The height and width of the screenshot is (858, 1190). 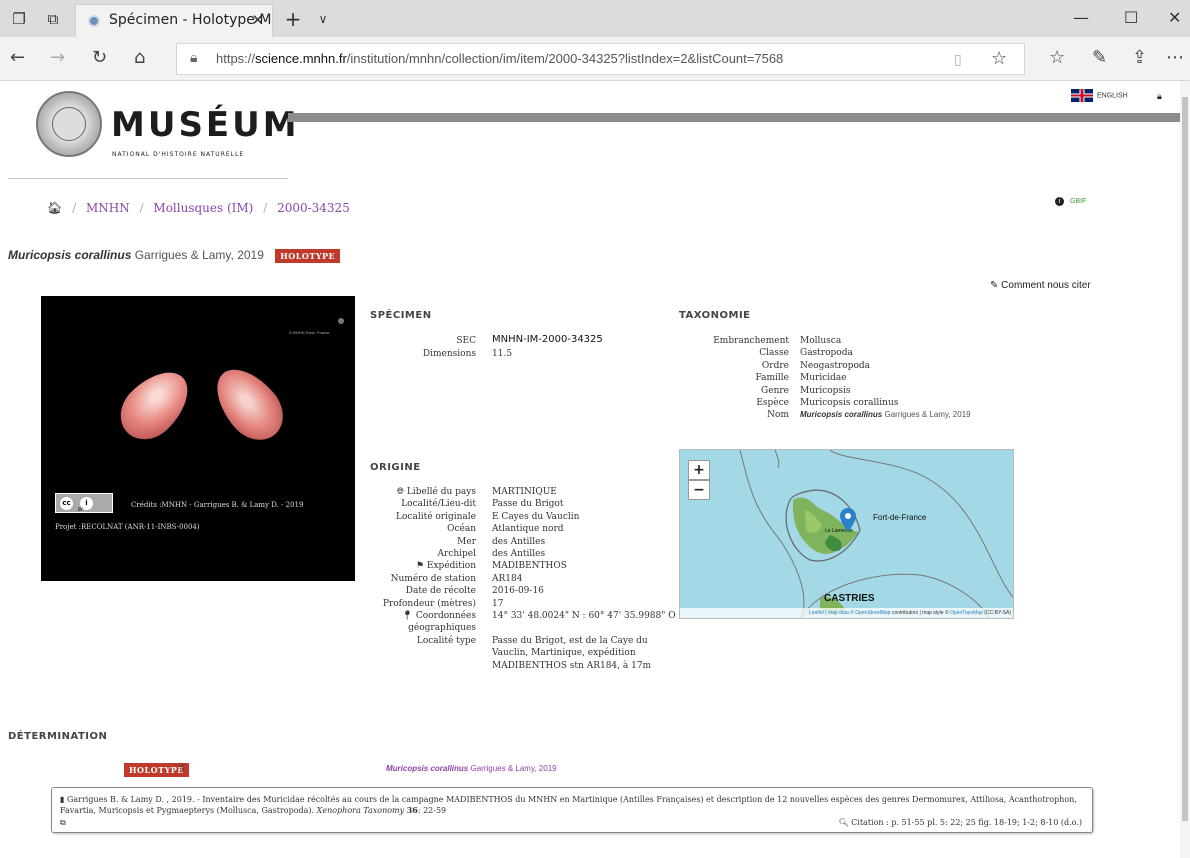 I want to click on header-bar, so click(x=734, y=117).